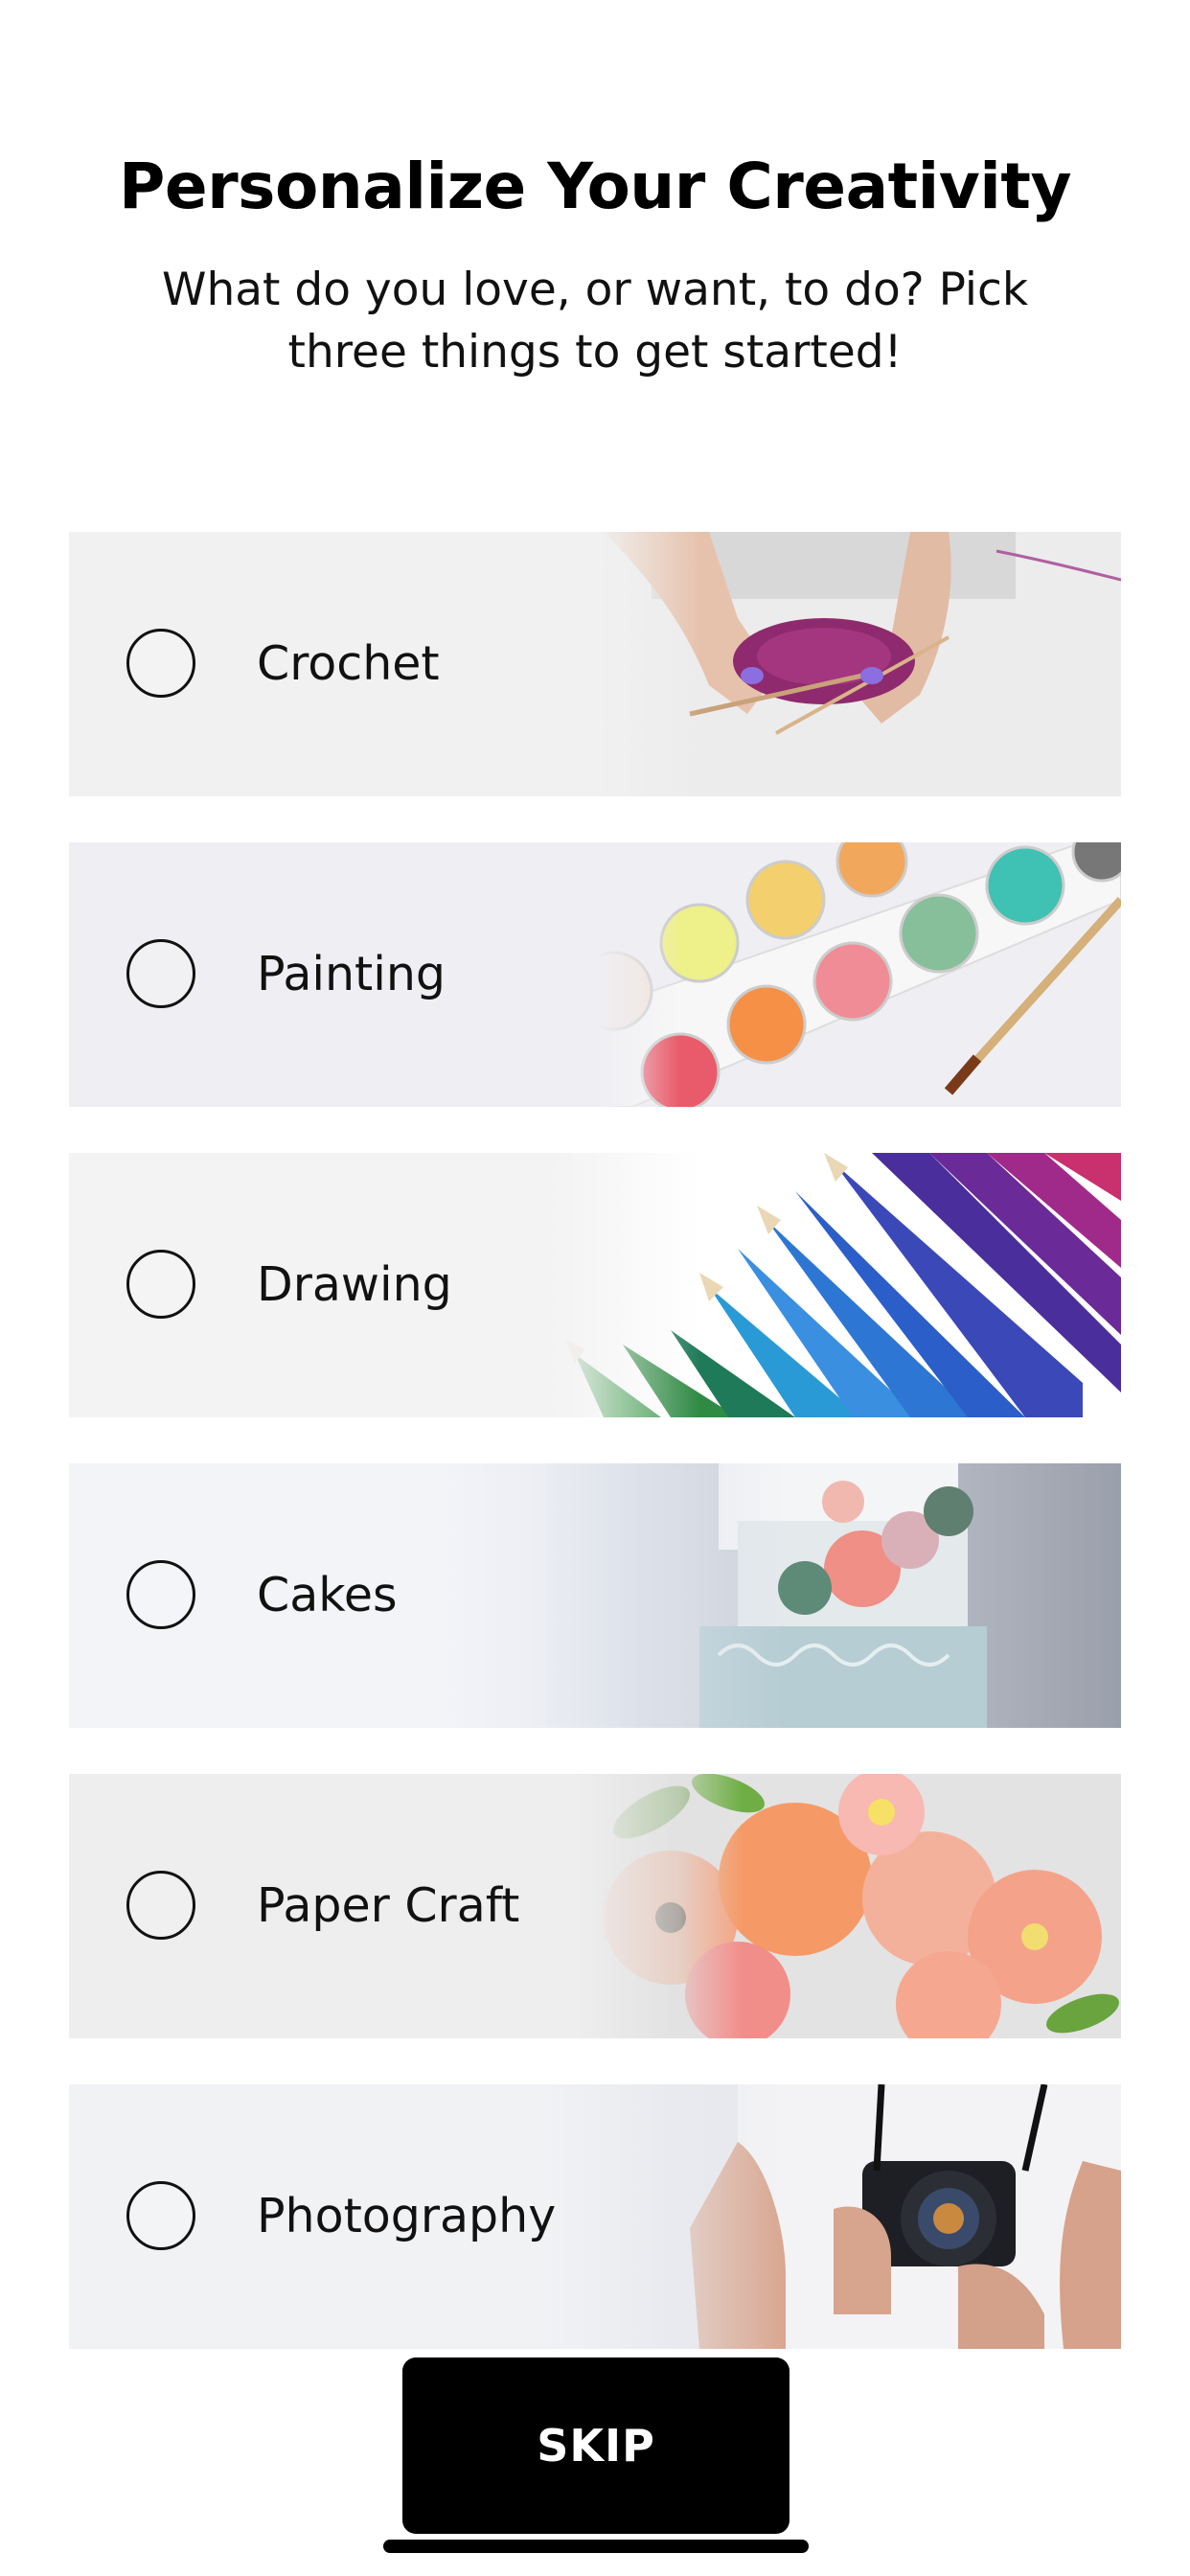 This screenshot has height=2576, width=1190. What do you see at coordinates (355, 1284) in the screenshot?
I see `option-label: Drawing` at bounding box center [355, 1284].